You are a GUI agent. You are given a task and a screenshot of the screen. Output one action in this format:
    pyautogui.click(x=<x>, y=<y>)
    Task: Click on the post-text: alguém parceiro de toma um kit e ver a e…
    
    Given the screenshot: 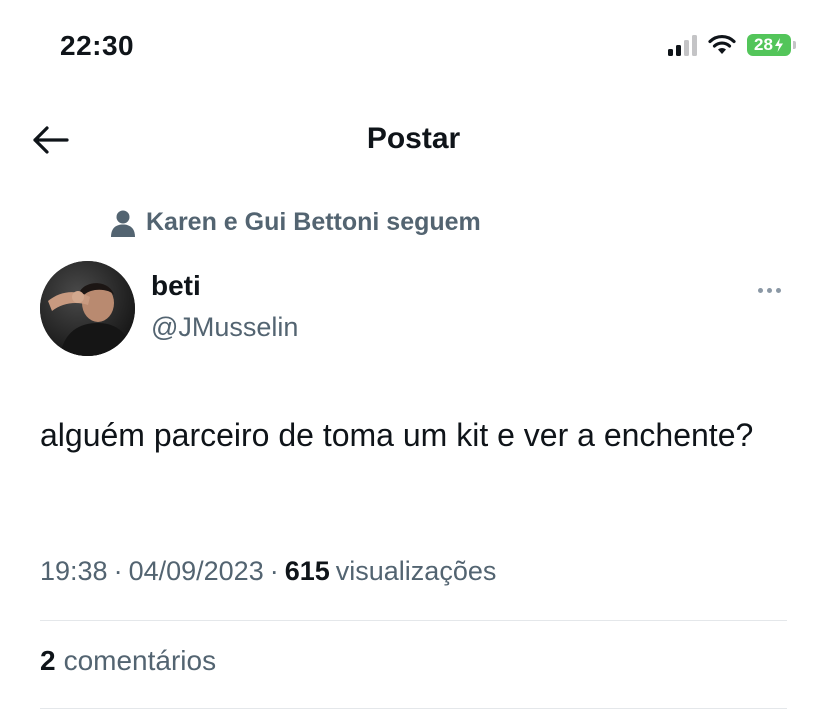 What is the action you would take?
    pyautogui.click(x=397, y=435)
    